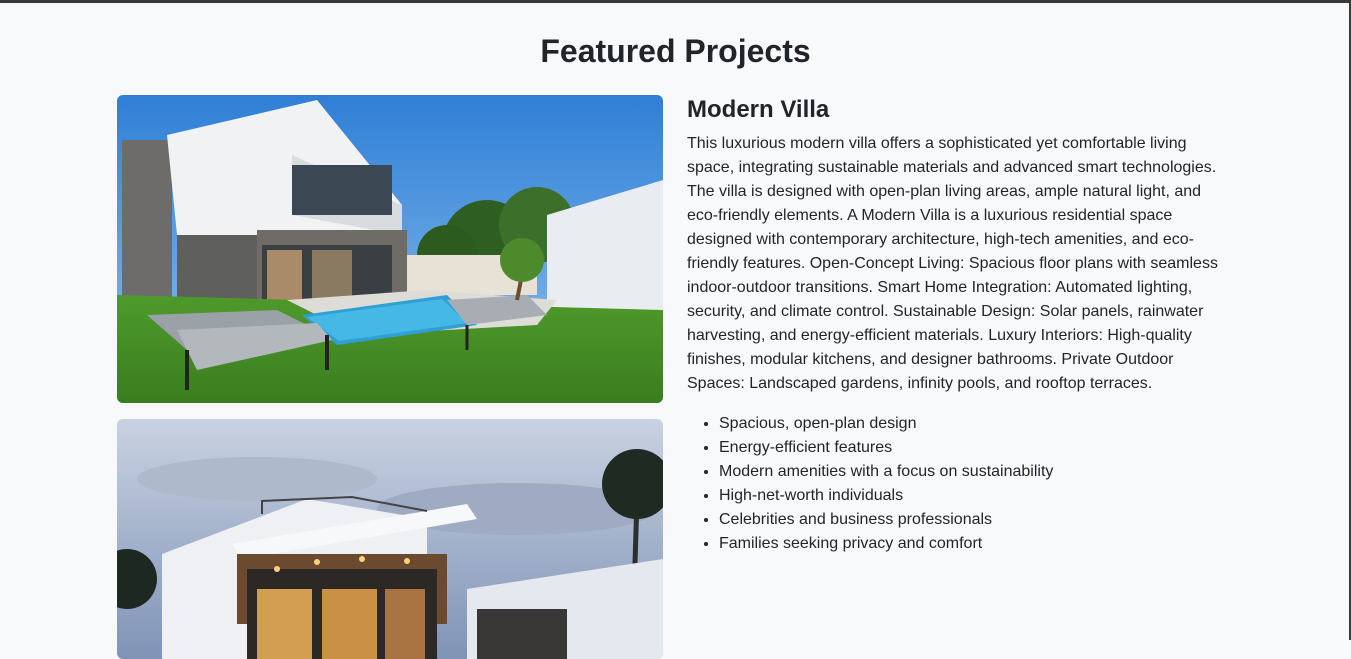 The height and width of the screenshot is (659, 1351). What do you see at coordinates (975, 496) in the screenshot?
I see `list-item: High-net-worth individuals` at bounding box center [975, 496].